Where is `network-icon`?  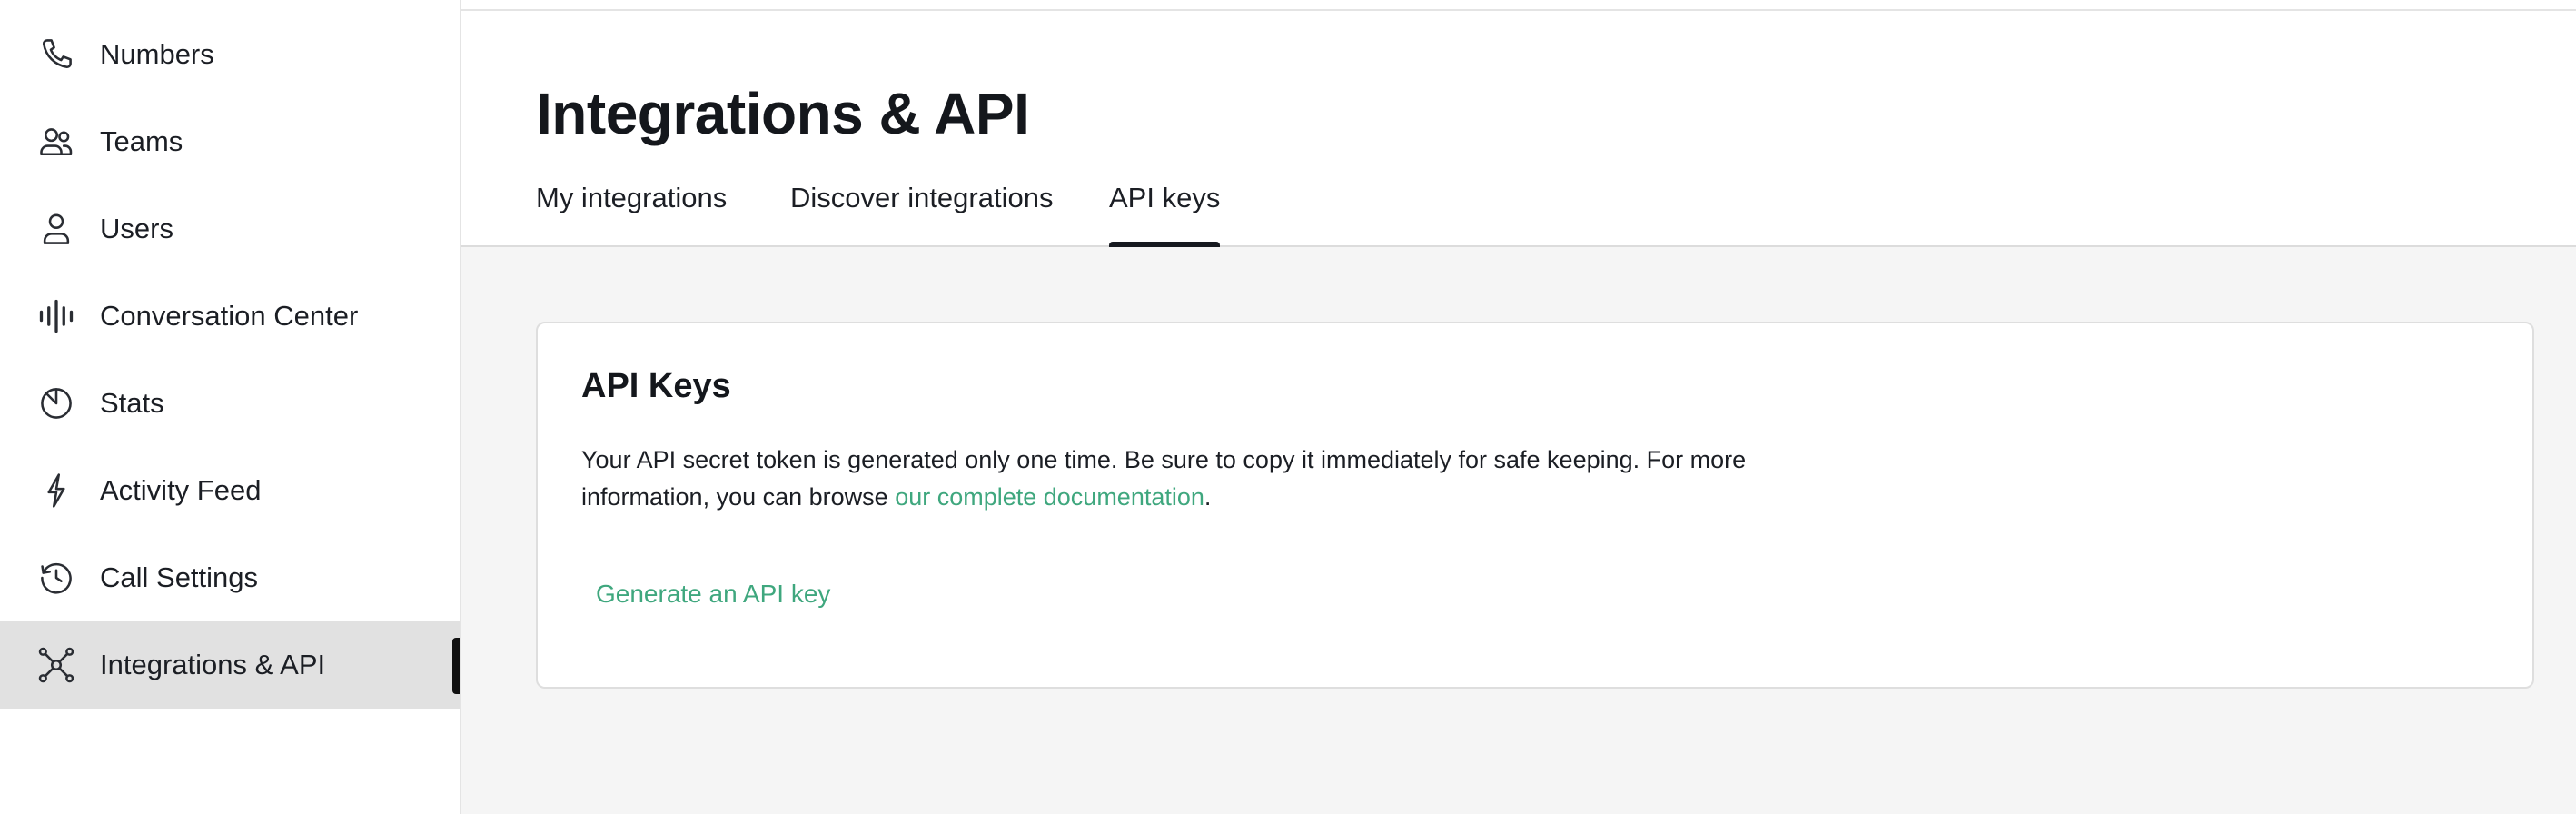
network-icon is located at coordinates (56, 665).